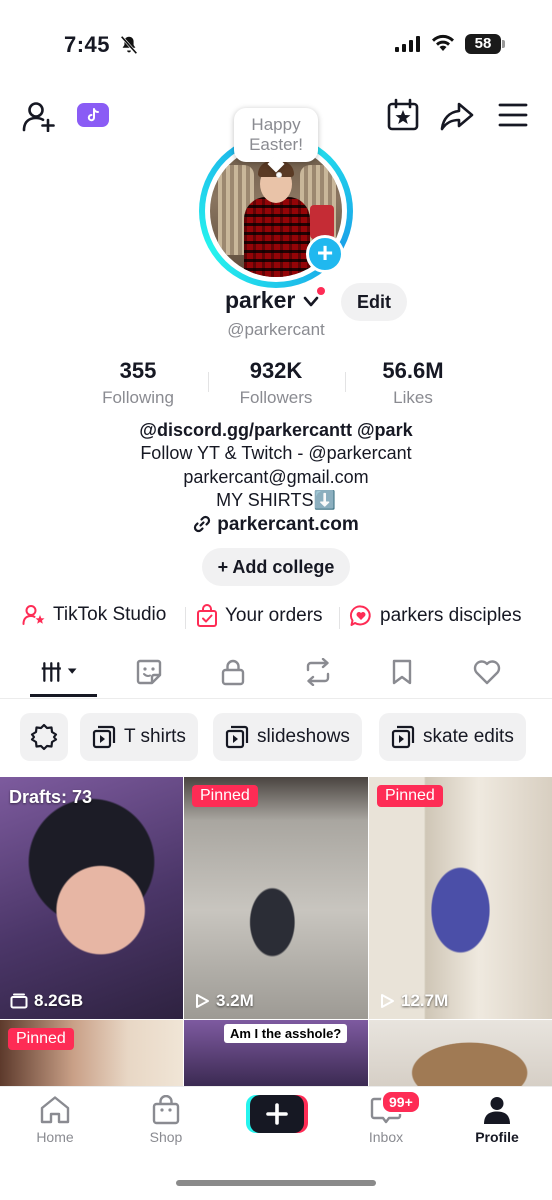  Describe the element at coordinates (166, 1110) in the screenshot. I see `shop-bag-icon` at that location.